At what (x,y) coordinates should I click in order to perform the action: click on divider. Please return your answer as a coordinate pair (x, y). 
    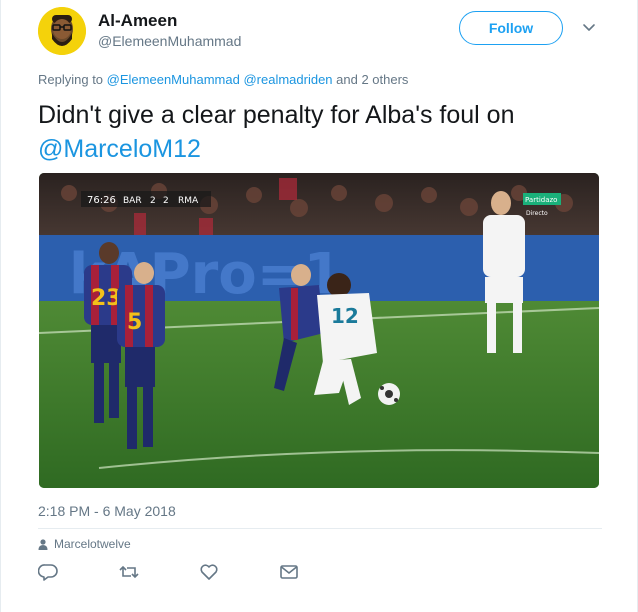
    Looking at the image, I should click on (320, 528).